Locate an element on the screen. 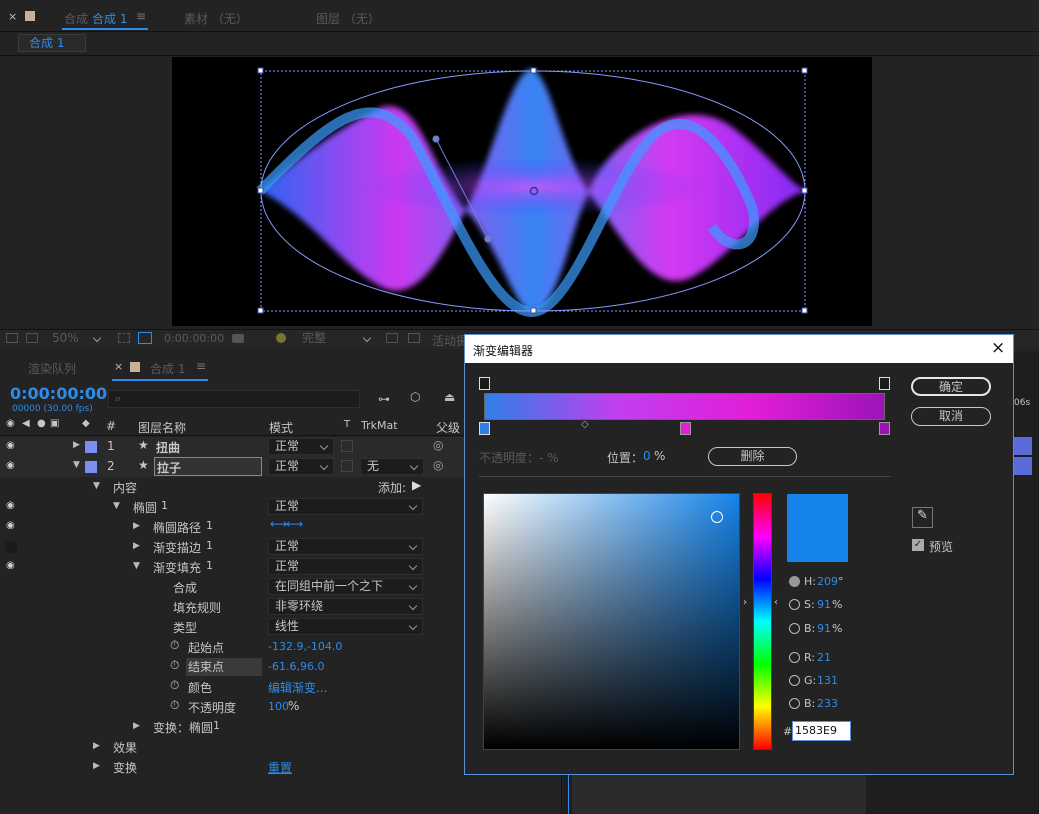  col-mode: 模式 is located at coordinates (281, 427).